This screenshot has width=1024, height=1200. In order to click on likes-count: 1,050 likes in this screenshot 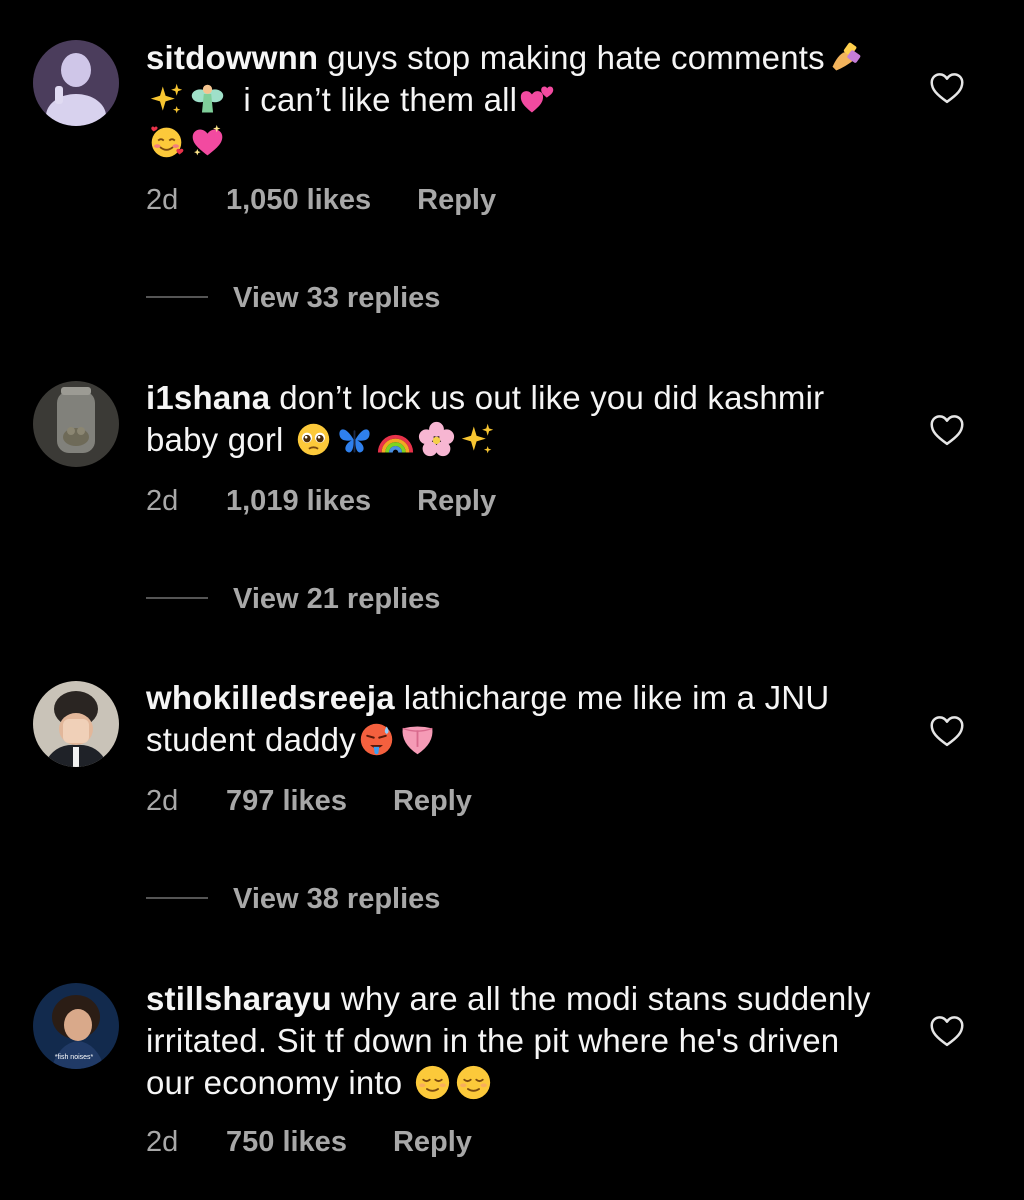, I will do `click(298, 200)`.